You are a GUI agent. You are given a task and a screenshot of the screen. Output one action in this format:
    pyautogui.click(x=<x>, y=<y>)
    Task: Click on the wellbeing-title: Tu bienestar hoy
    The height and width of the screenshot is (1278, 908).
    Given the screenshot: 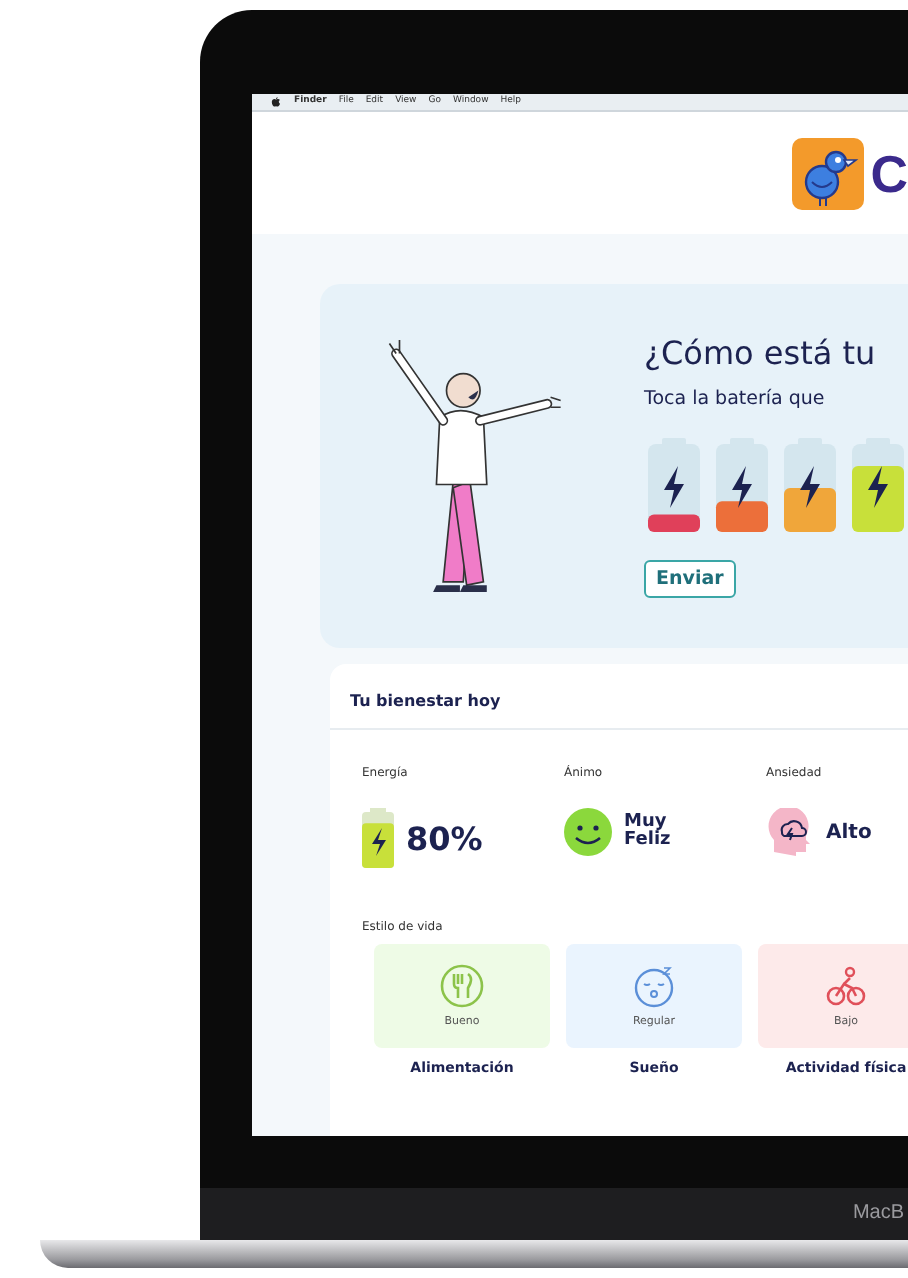 What is the action you would take?
    pyautogui.click(x=425, y=701)
    